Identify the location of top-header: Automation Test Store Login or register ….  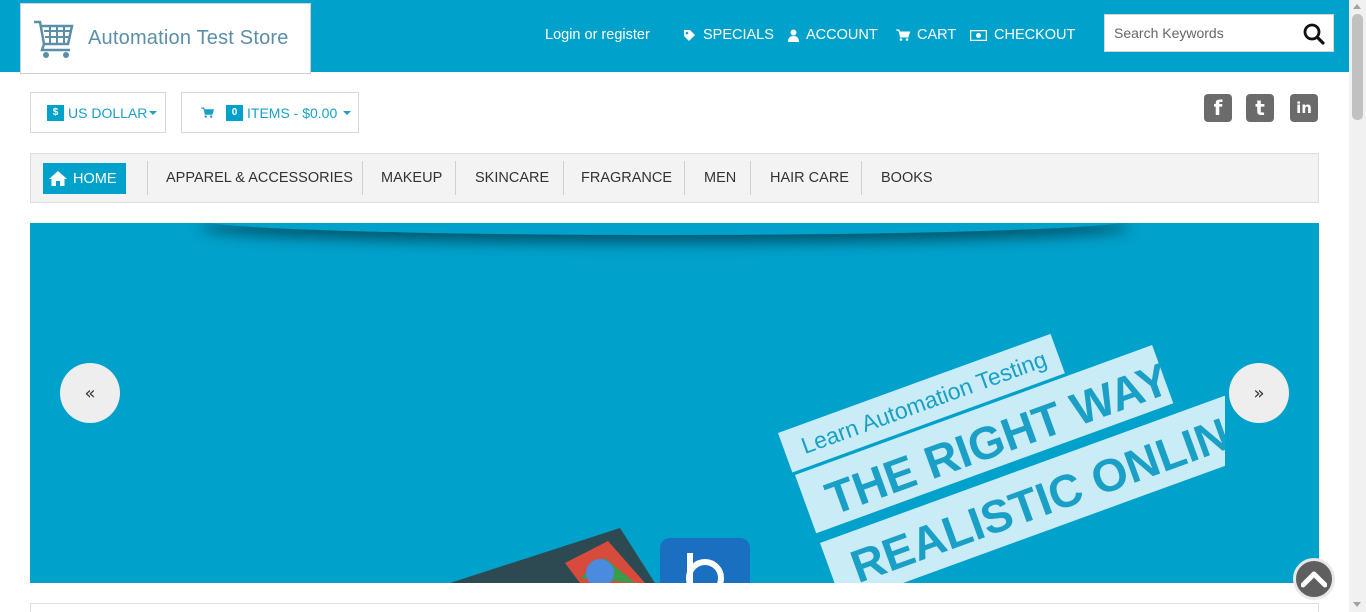
(674, 37).